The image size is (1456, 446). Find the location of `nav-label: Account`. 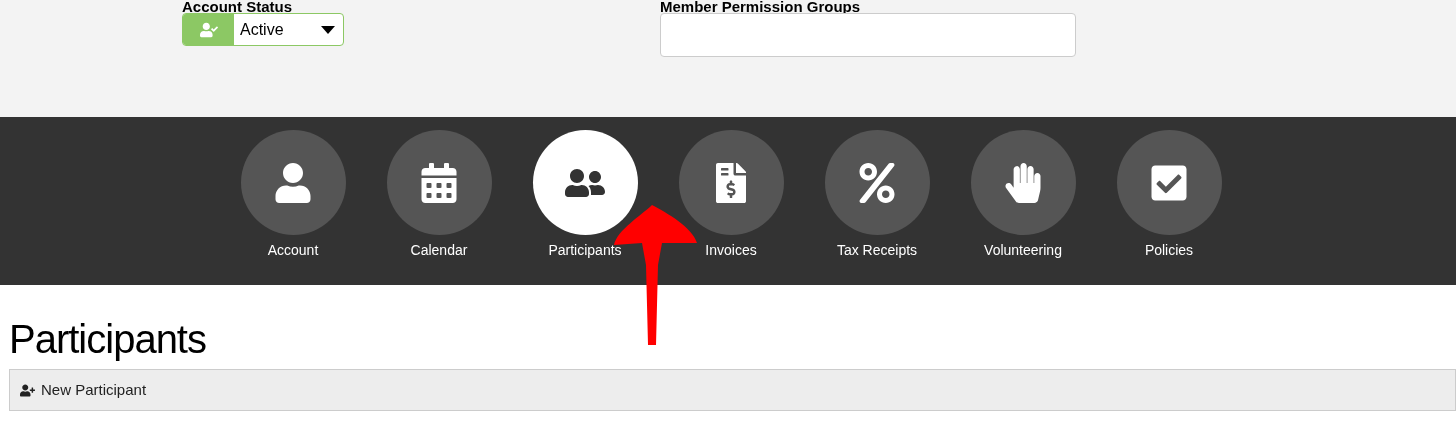

nav-label: Account is located at coordinates (293, 250).